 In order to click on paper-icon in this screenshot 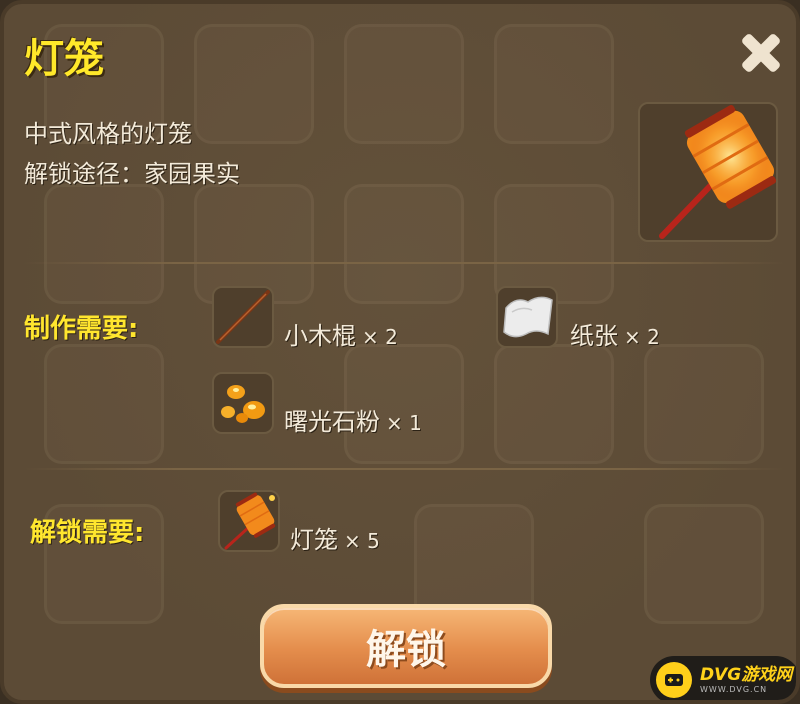, I will do `click(528, 317)`.